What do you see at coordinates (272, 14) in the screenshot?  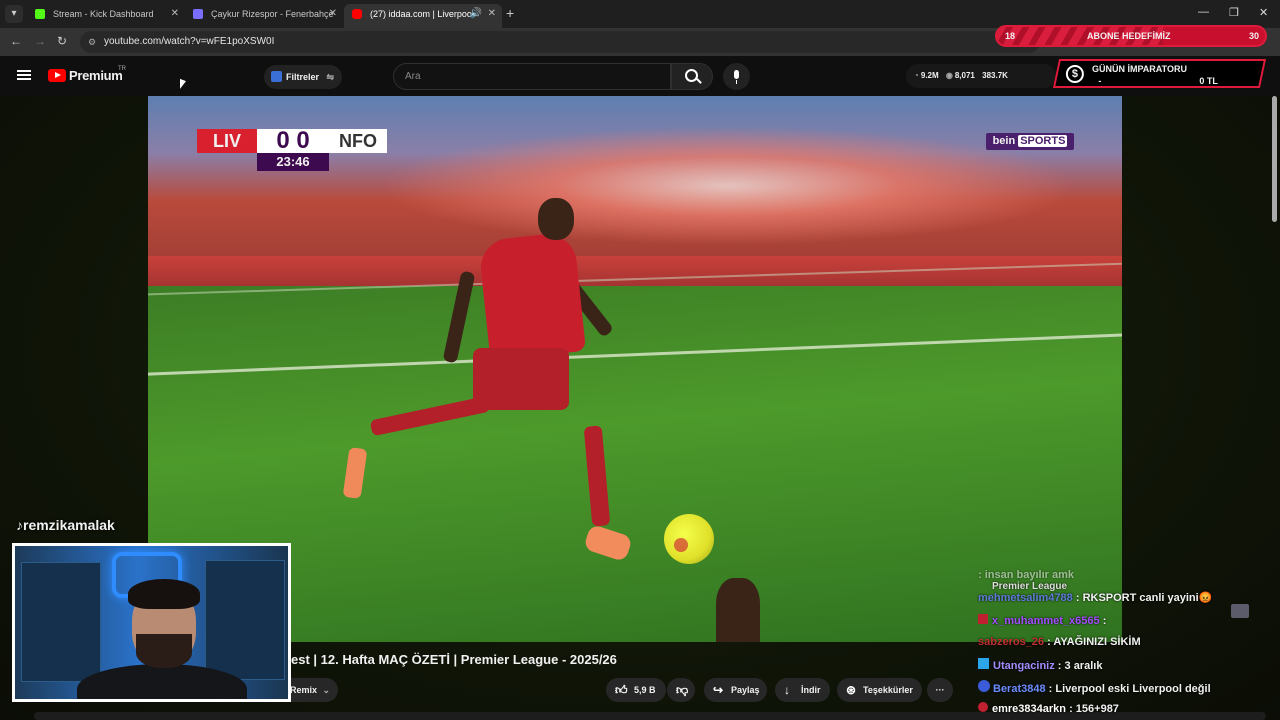 I see `tab-label: Çaykur Rizespor - Fenerbahçe` at bounding box center [272, 14].